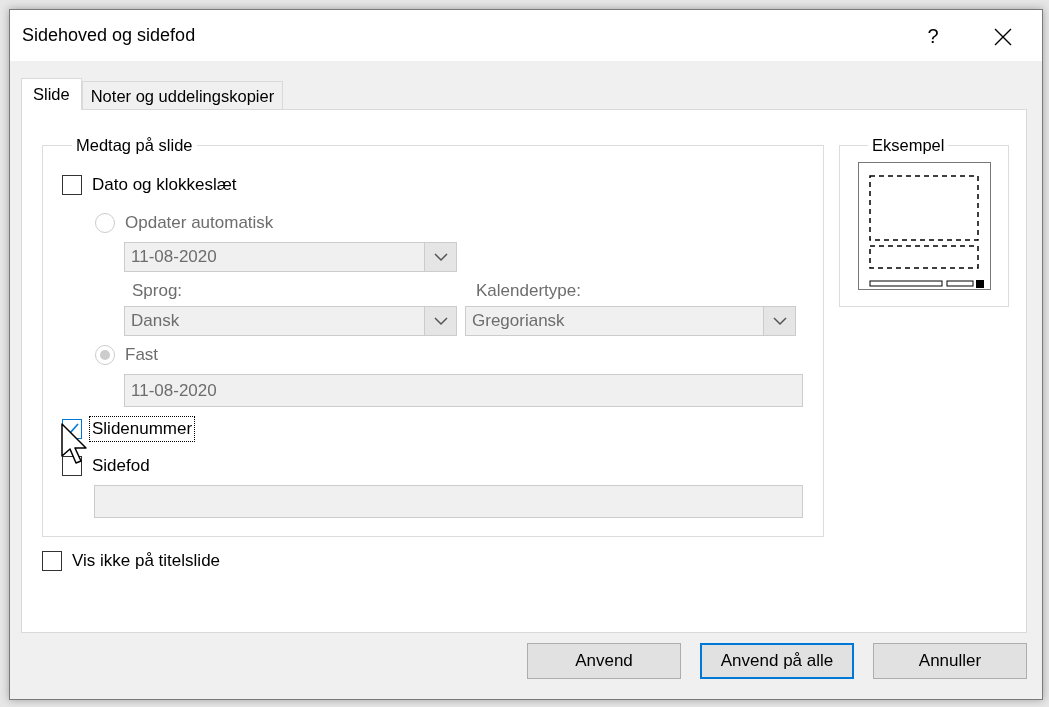 Image resolution: width=1049 pixels, height=707 pixels. What do you see at coordinates (51, 94) in the screenshot?
I see `tab: Slide` at bounding box center [51, 94].